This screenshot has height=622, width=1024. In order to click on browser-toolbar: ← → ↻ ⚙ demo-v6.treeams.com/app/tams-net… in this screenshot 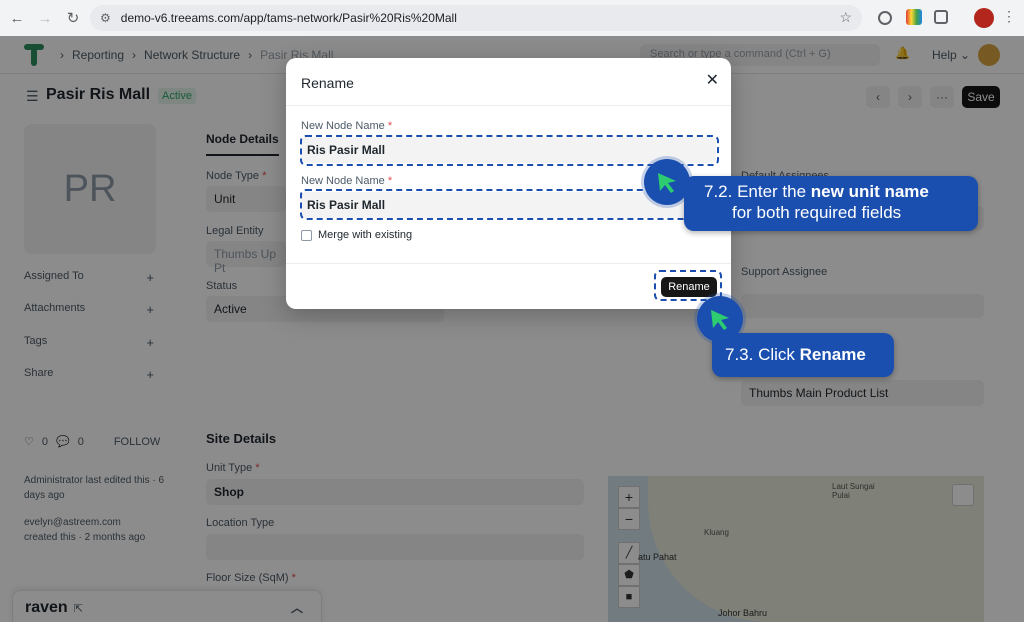, I will do `click(512, 18)`.